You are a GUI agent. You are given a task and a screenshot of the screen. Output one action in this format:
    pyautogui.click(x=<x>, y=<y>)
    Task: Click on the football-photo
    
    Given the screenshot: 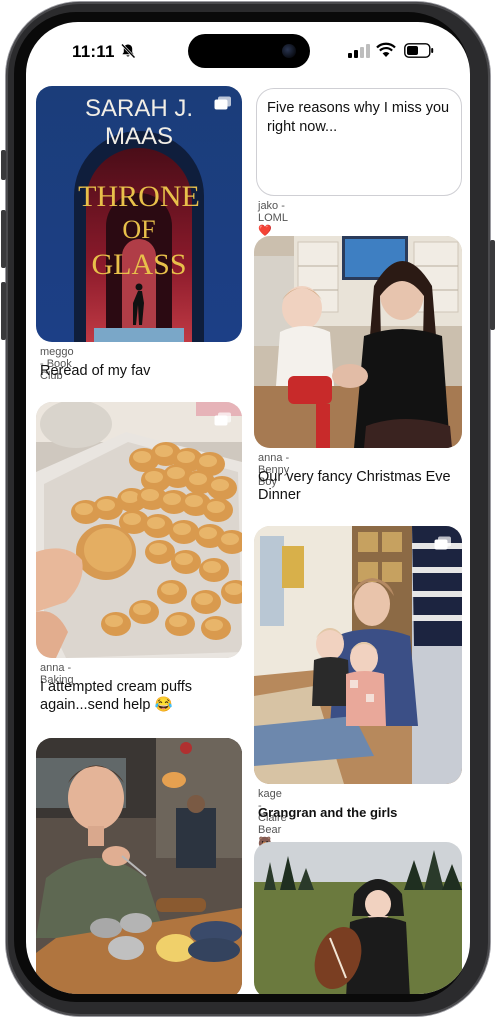 What is the action you would take?
    pyautogui.click(x=358, y=918)
    